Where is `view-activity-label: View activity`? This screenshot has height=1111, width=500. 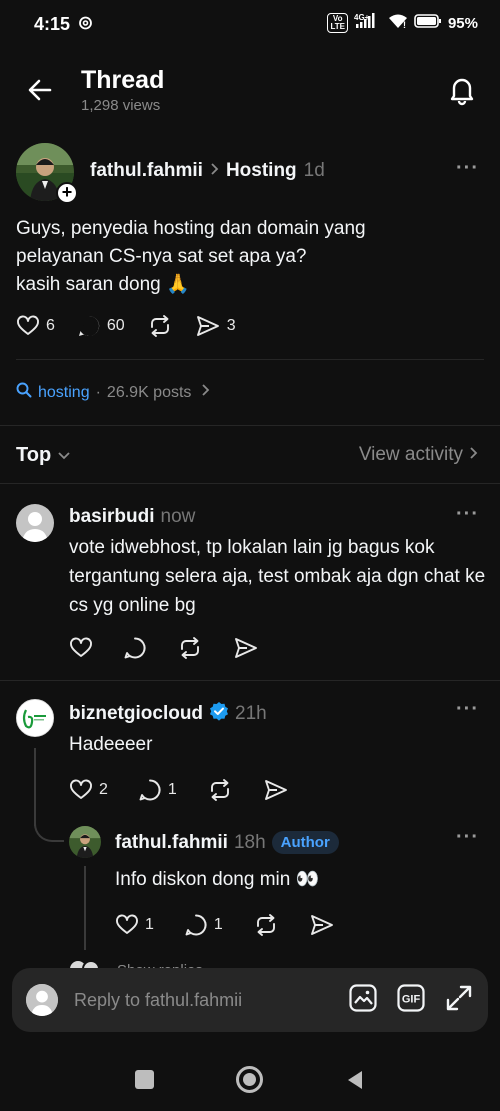
view-activity-label: View activity is located at coordinates (410, 454).